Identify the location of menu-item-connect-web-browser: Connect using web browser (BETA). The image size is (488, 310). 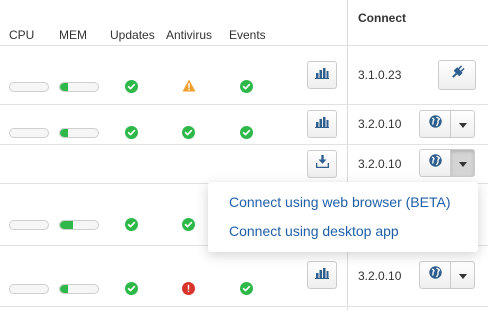
(343, 207).